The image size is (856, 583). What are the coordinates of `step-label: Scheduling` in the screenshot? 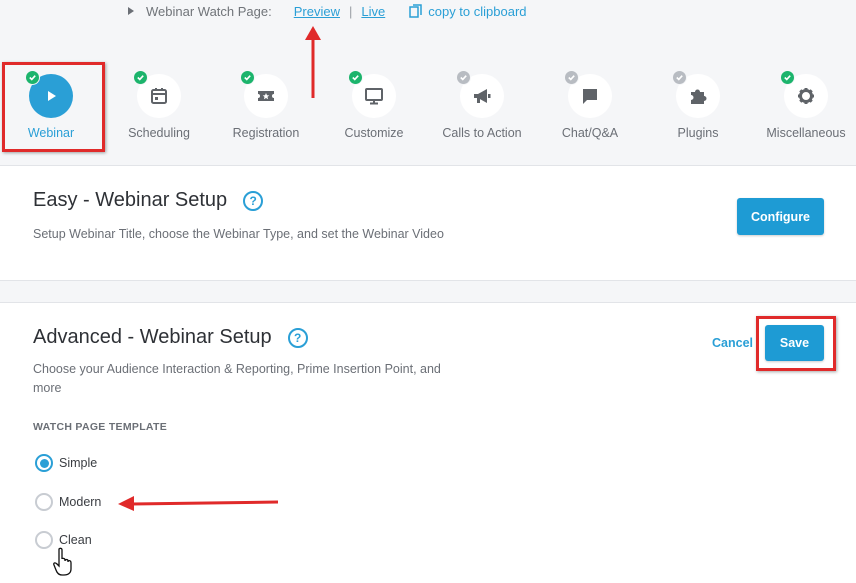 It's located at (159, 133).